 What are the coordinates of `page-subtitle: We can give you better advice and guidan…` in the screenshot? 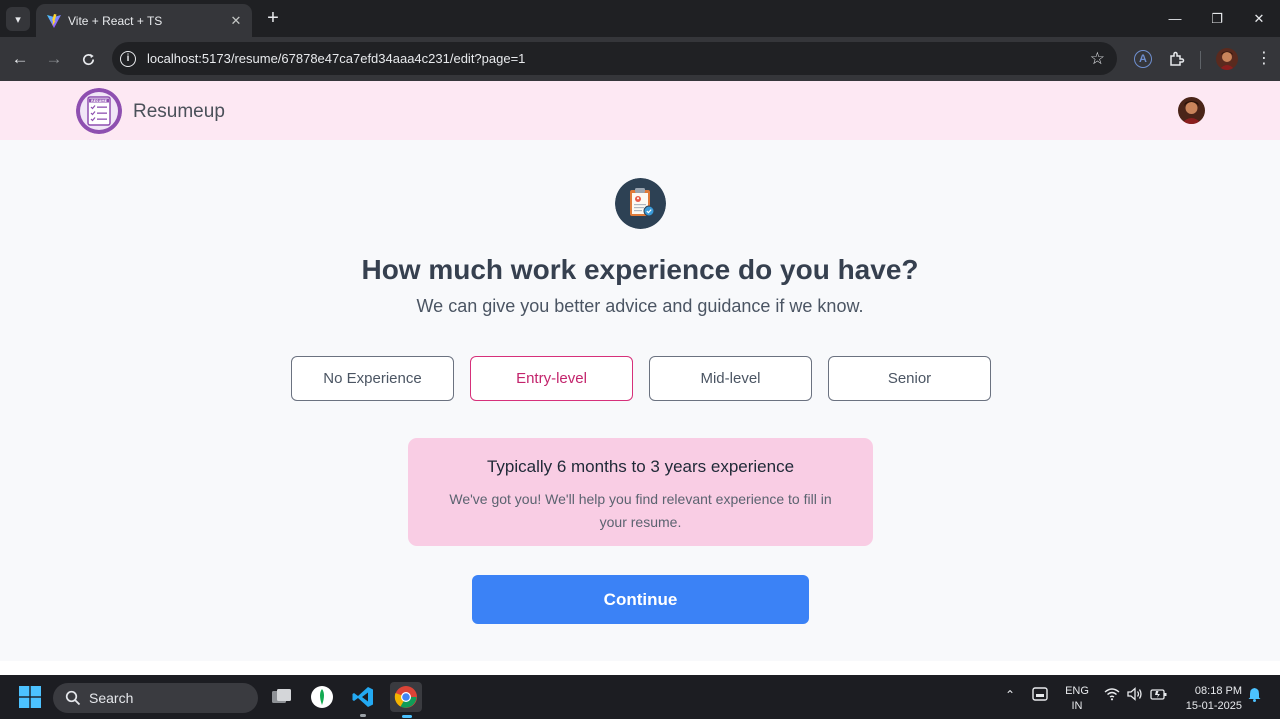 It's located at (640, 306).